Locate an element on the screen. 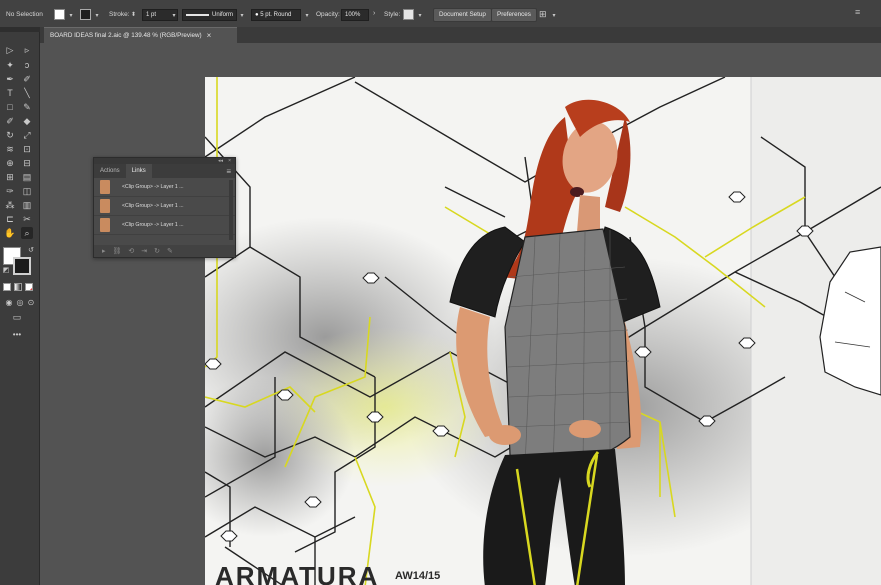 Image resolution: width=881 pixels, height=585 pixels. shape-builder-tool-icon: ⊕ is located at coordinates (10, 163).